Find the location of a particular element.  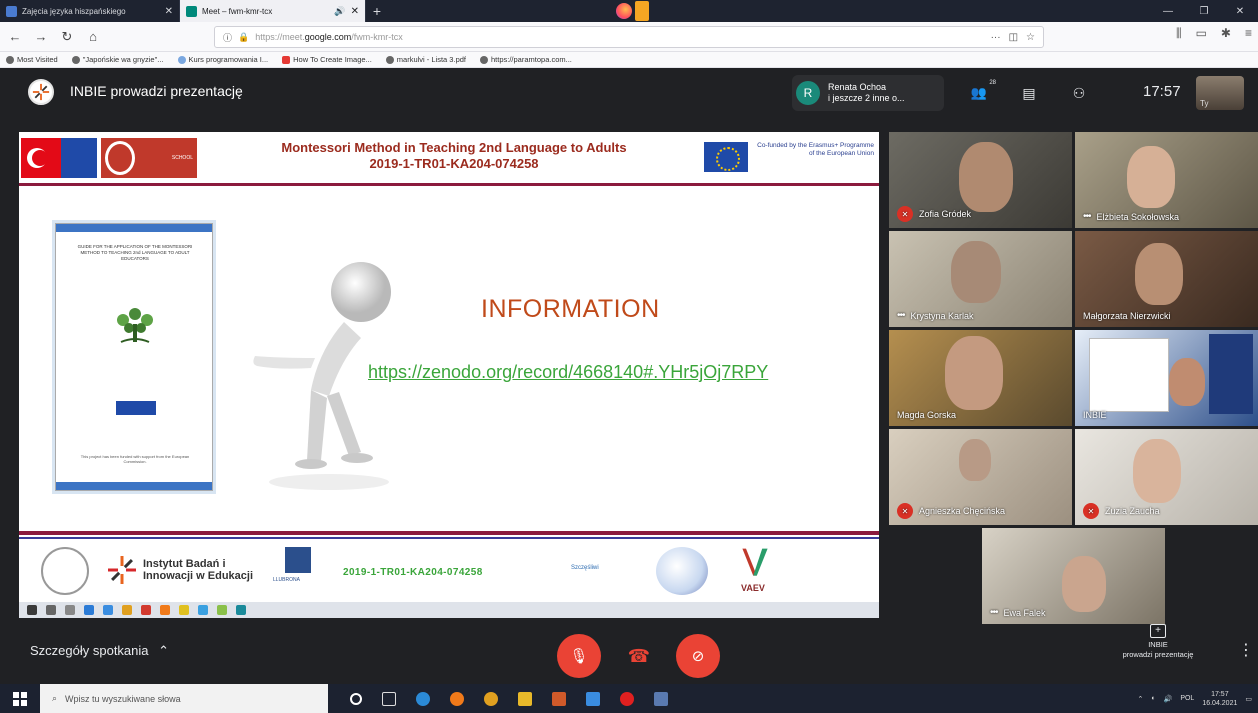

microphone-indicator-icon is located at coordinates (642, 11).